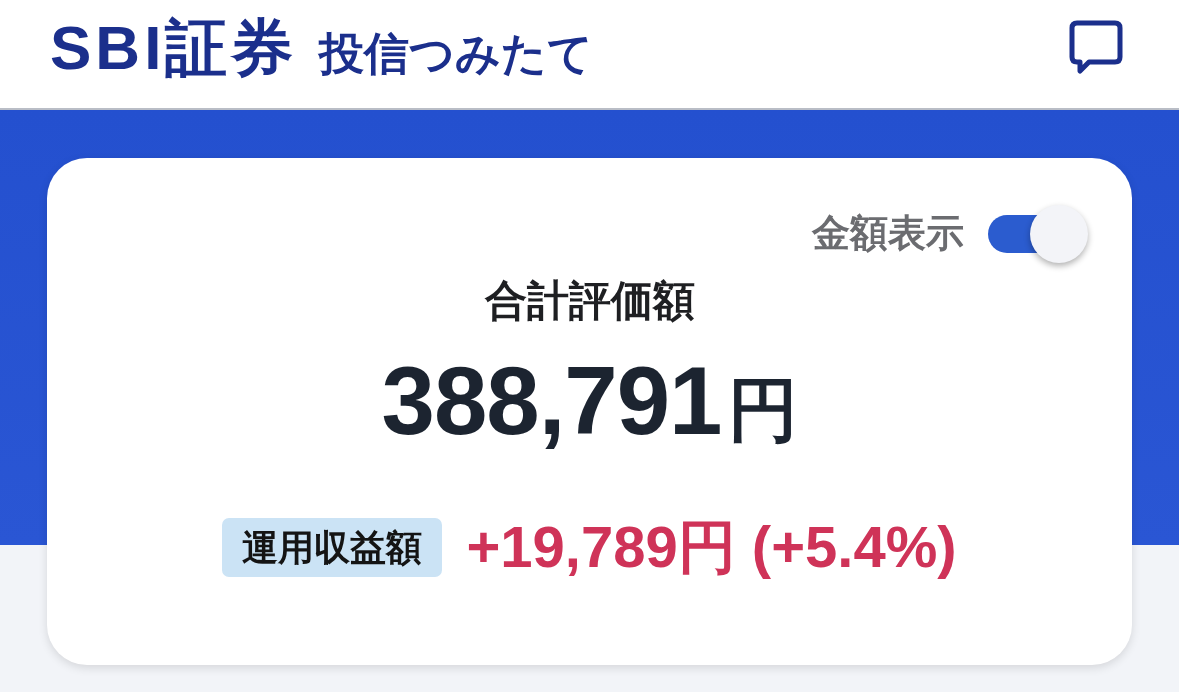 Image resolution: width=1179 pixels, height=692 pixels. Describe the element at coordinates (888, 234) in the screenshot. I see `toggle-label: 金額表示` at that location.